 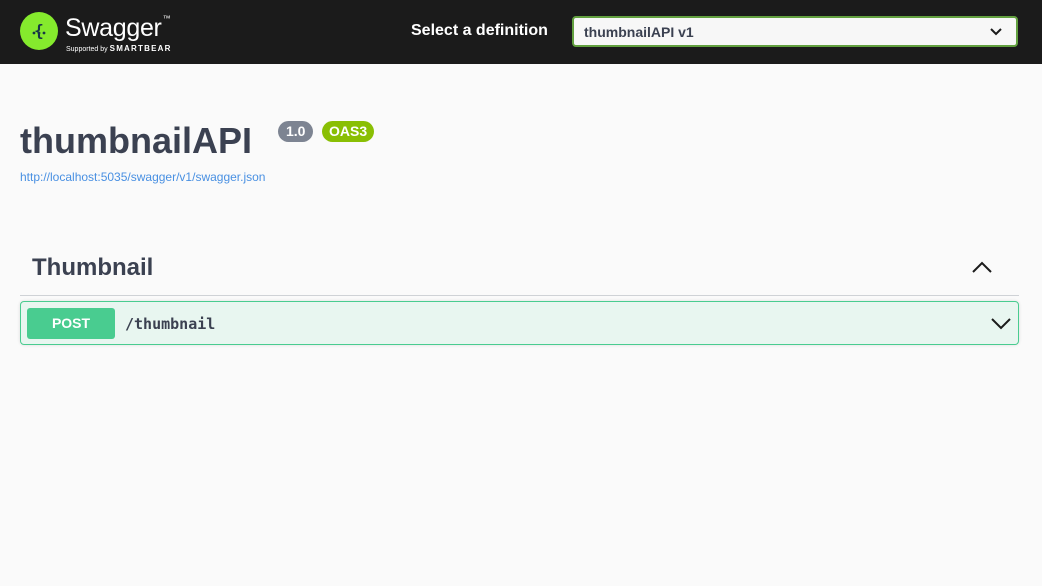 I want to click on operation-path: /thumbnail, so click(x=170, y=324).